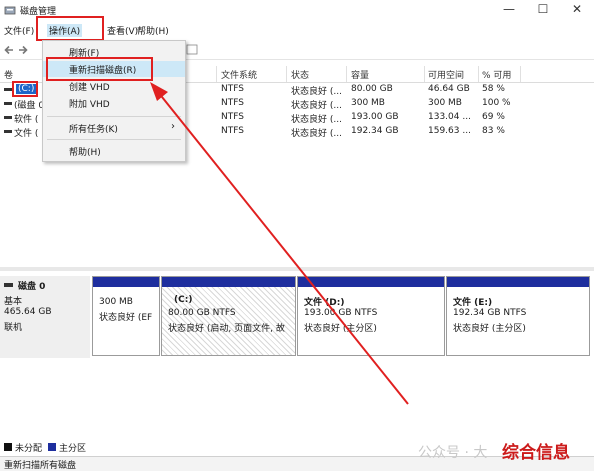  What do you see at coordinates (453, 453) in the screenshot?
I see `watermark-text: 公众号 · 大` at bounding box center [453, 453].